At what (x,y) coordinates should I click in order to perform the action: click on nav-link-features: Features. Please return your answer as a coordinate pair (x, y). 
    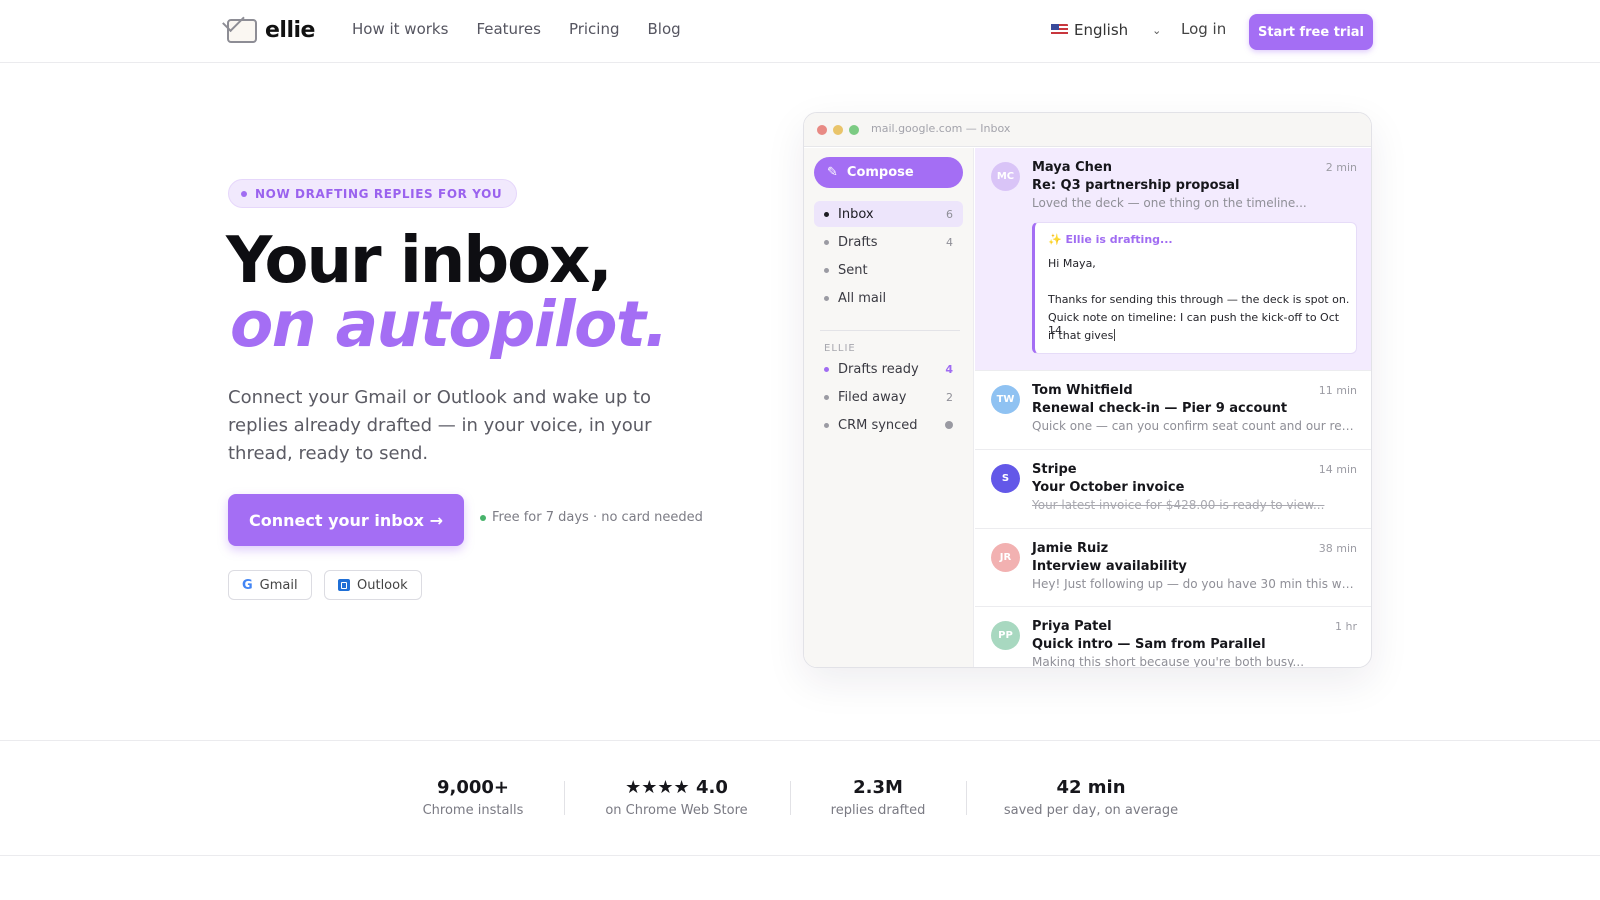
    Looking at the image, I should click on (508, 29).